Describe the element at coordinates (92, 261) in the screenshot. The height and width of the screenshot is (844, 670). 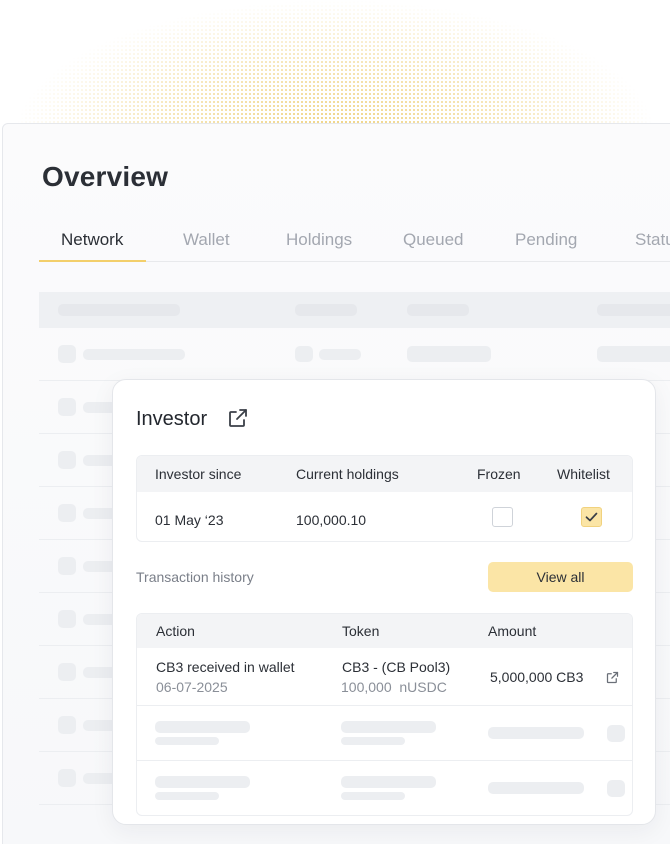
I see `active-tab-indicator` at that location.